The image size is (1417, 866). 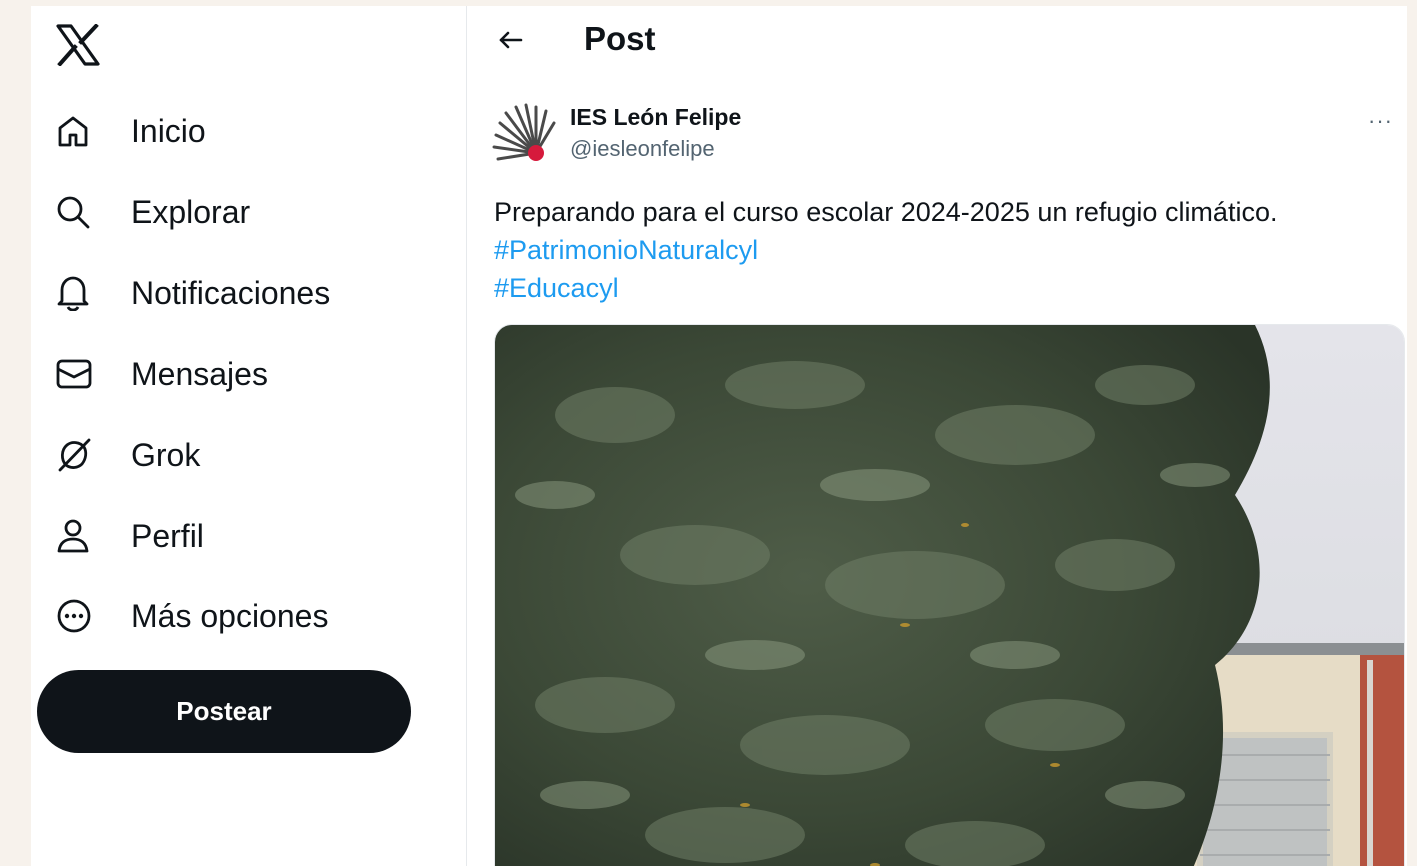 What do you see at coordinates (76, 293) in the screenshot?
I see `bell-icon` at bounding box center [76, 293].